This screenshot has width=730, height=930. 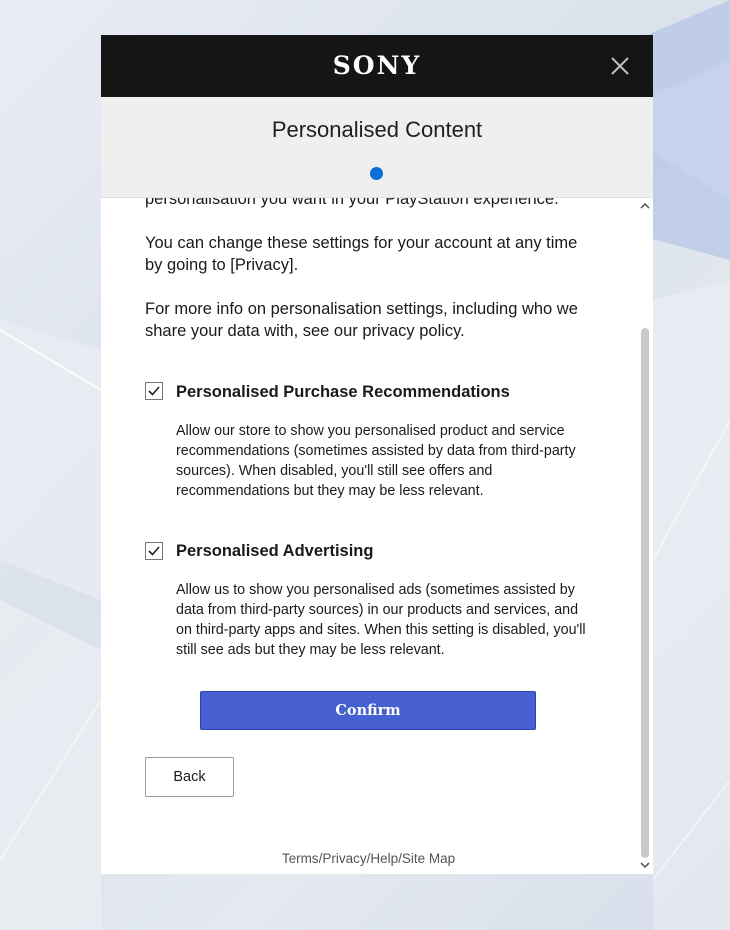 I want to click on close-icon, so click(x=620, y=66).